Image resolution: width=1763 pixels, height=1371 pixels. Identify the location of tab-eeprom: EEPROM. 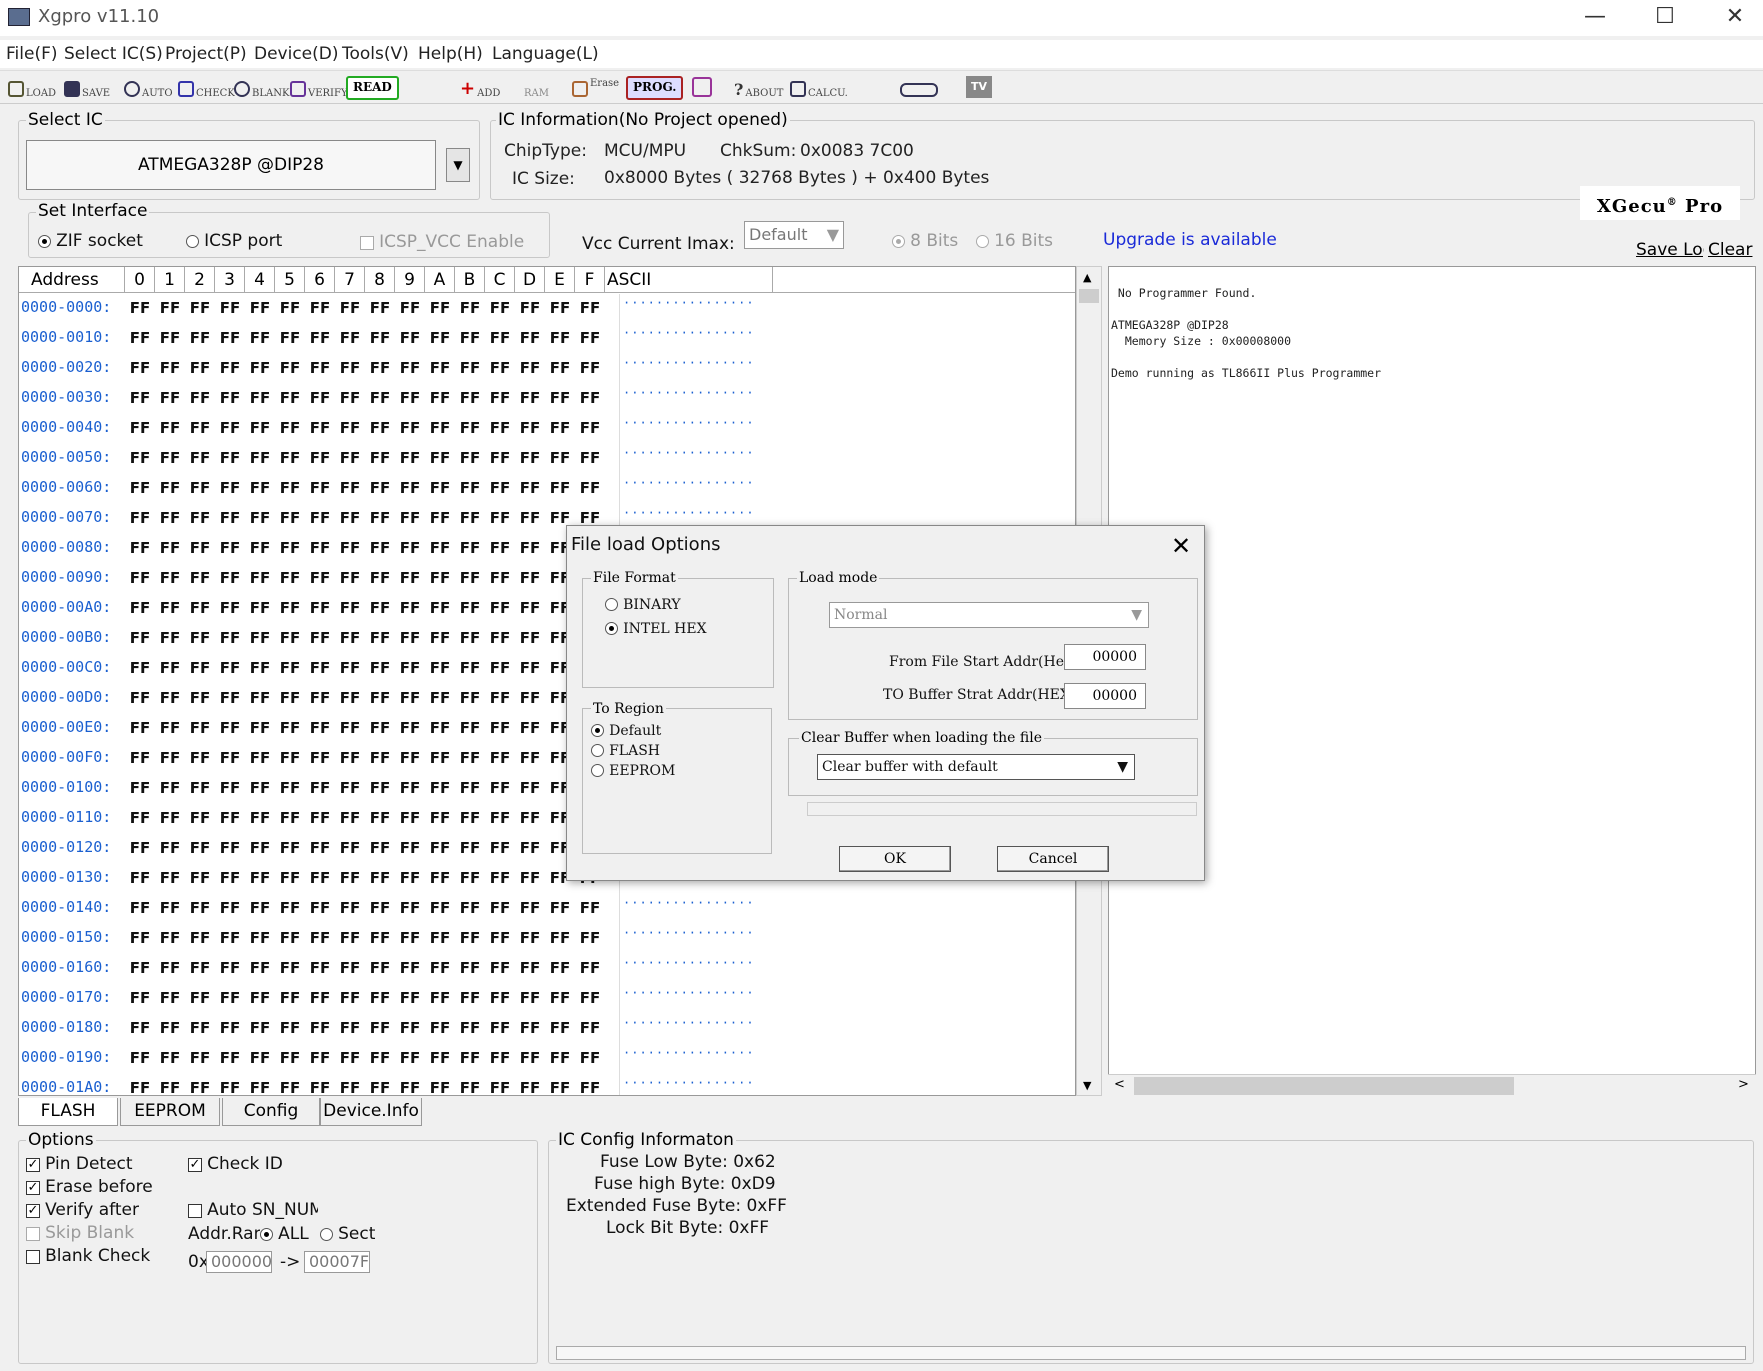
(170, 1112).